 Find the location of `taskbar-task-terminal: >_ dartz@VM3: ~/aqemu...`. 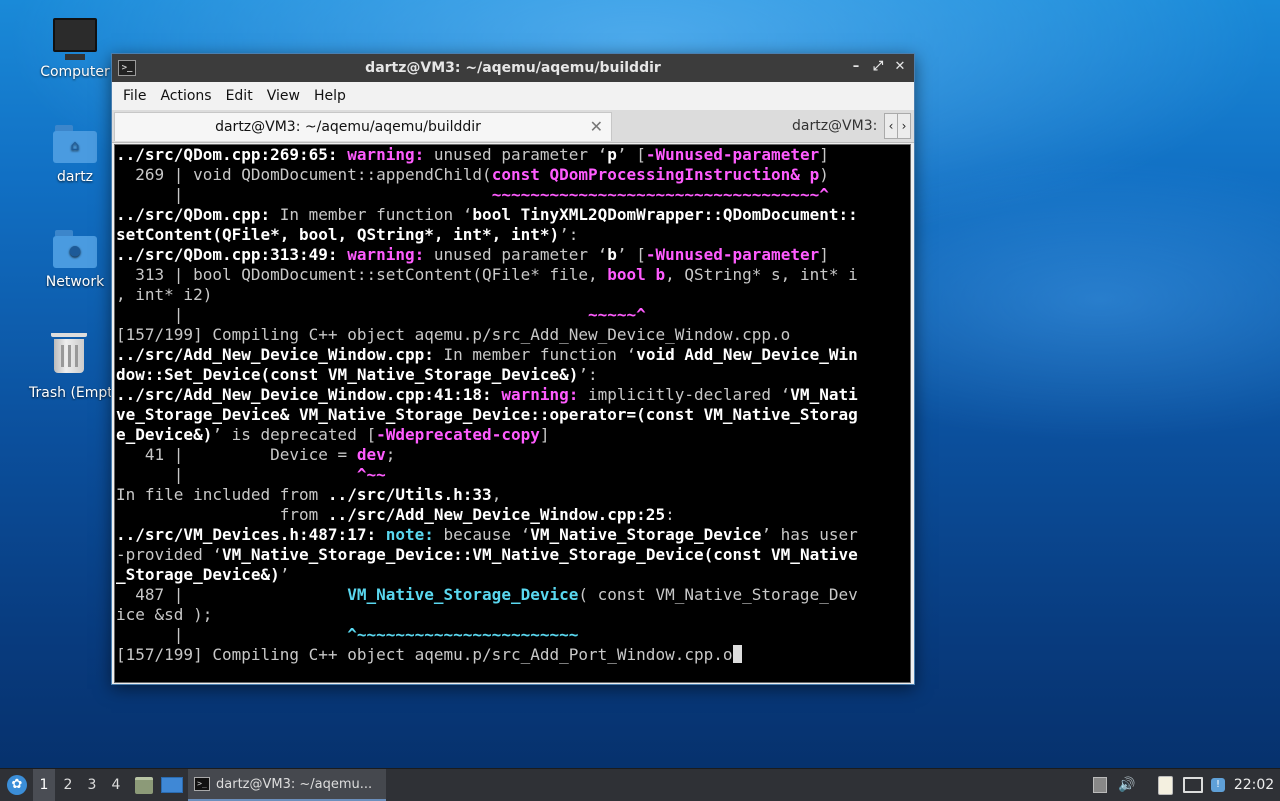

taskbar-task-terminal: >_ dartz@VM3: ~/aqemu... is located at coordinates (287, 785).